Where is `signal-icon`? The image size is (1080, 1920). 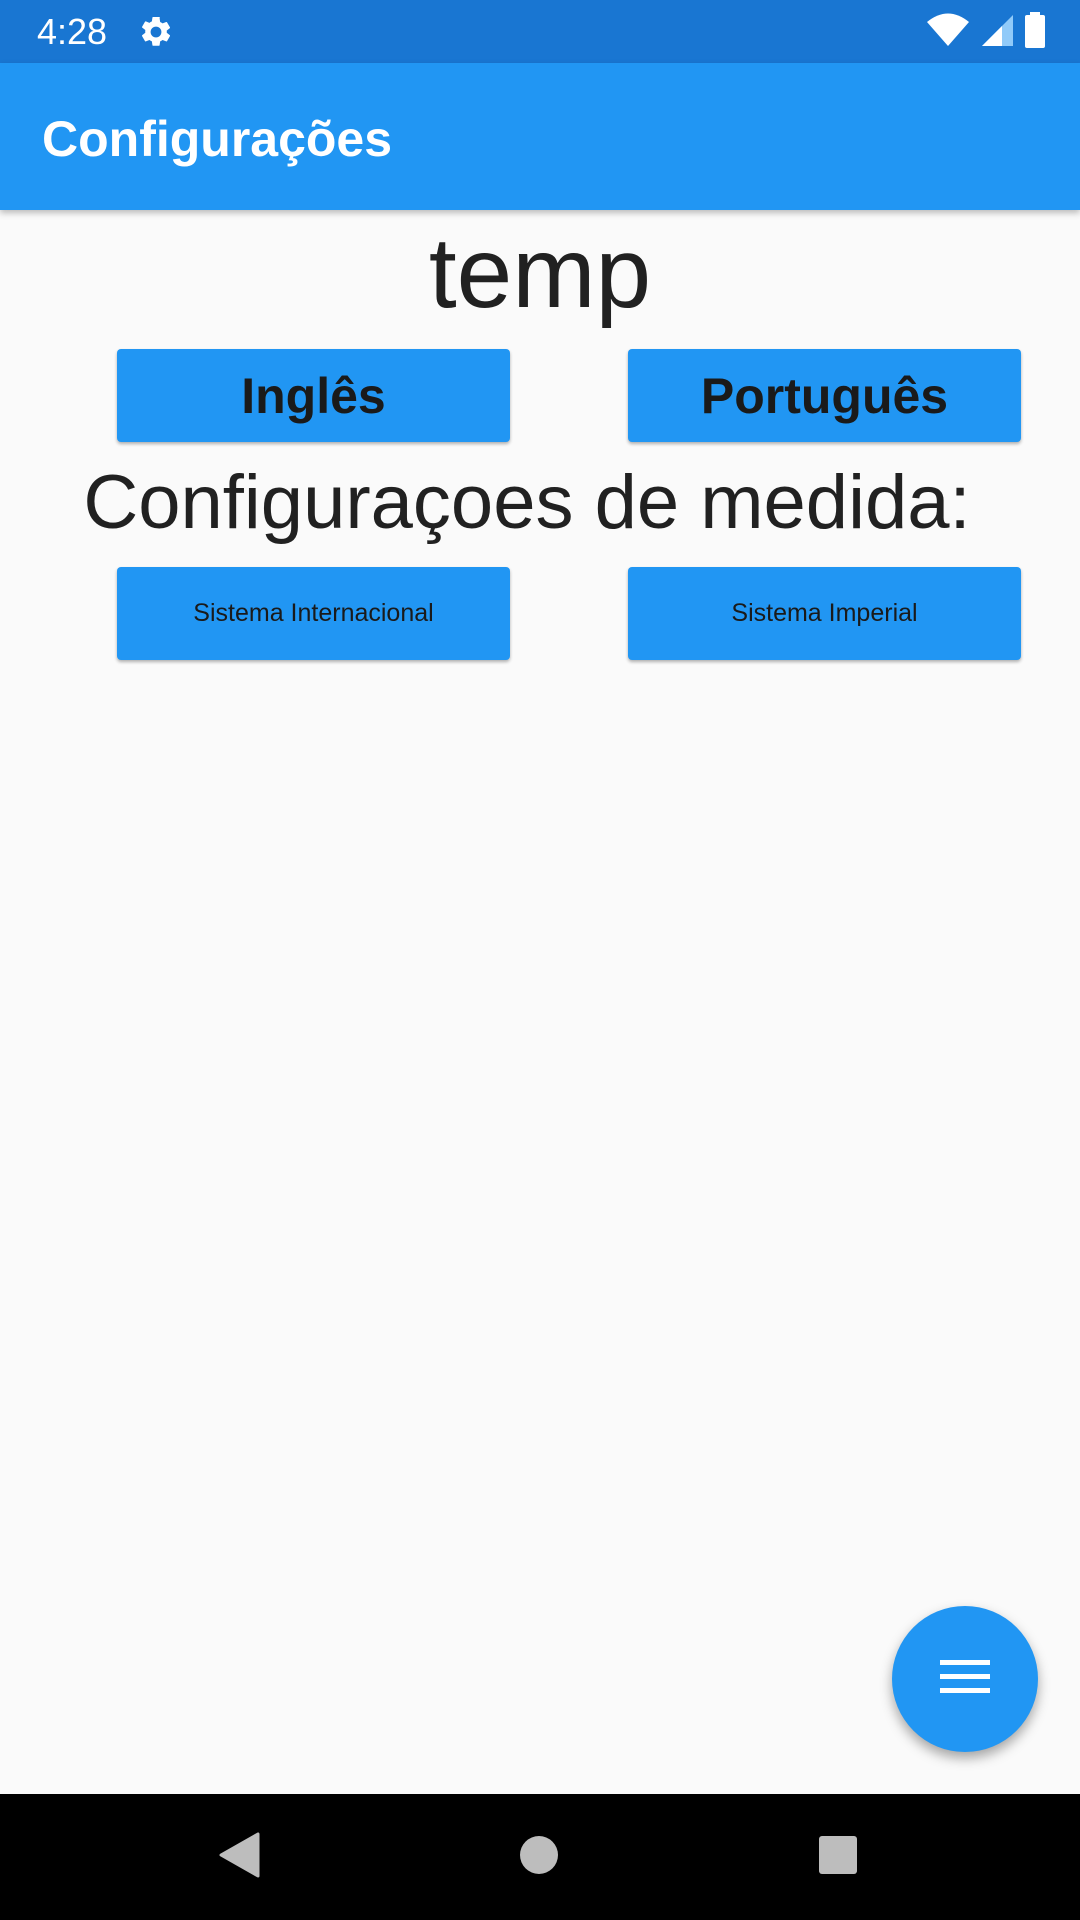
signal-icon is located at coordinates (997, 32).